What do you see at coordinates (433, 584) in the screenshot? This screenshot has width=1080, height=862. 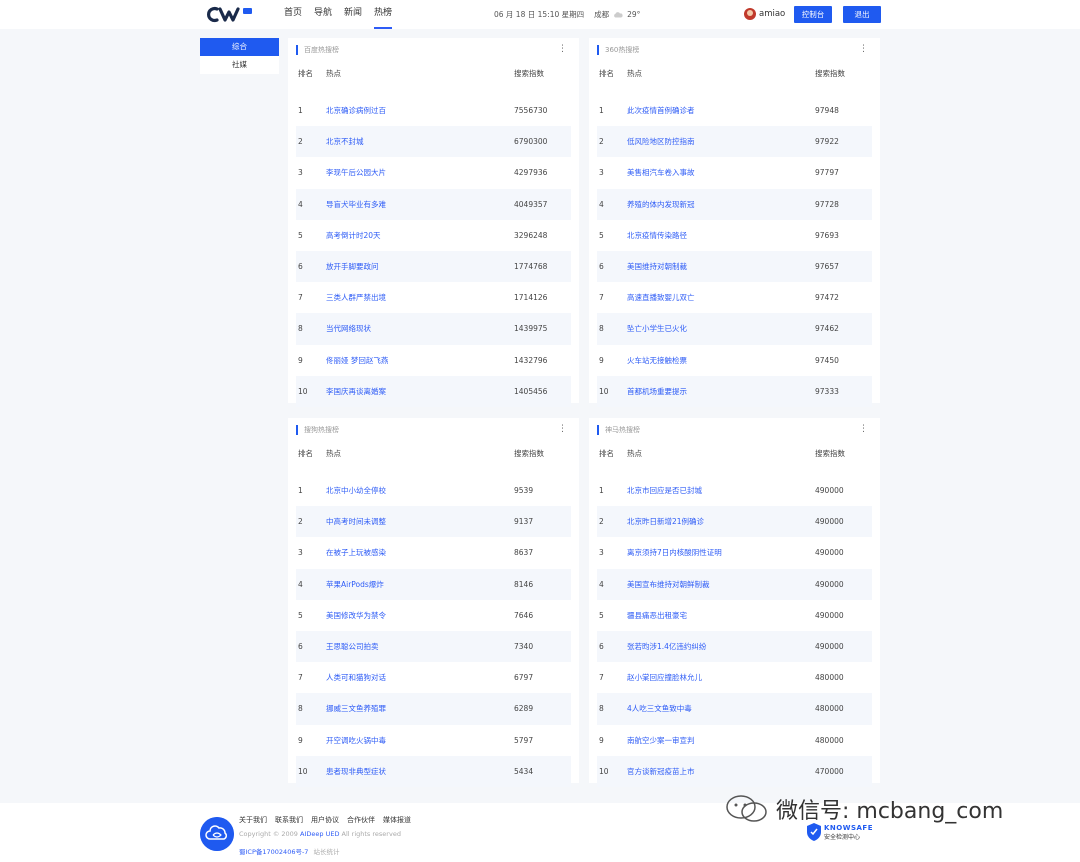 I see `table-row: 4 苹果AirPods爆炸 8146` at bounding box center [433, 584].